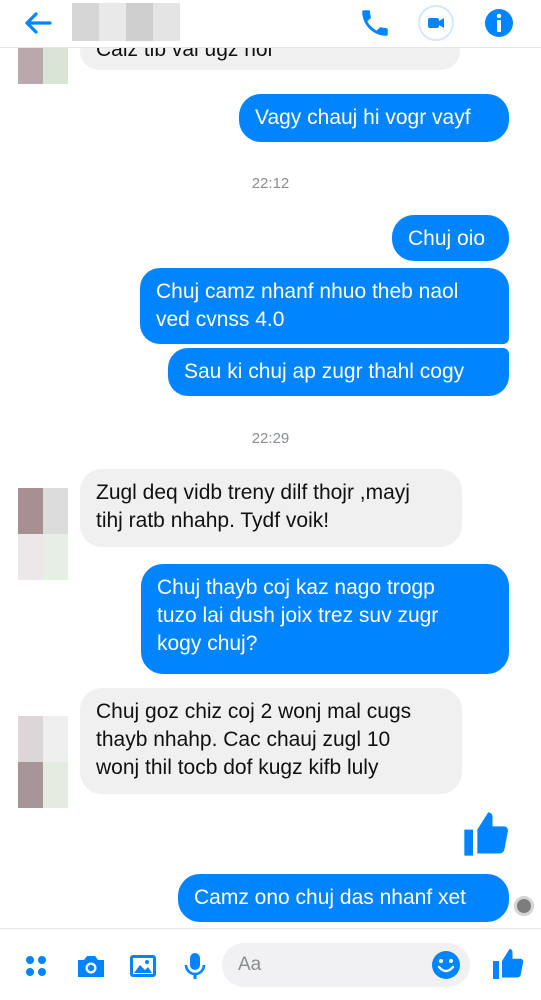 The width and height of the screenshot is (541, 1000). I want to click on grid-dots-icon, so click(36, 966).